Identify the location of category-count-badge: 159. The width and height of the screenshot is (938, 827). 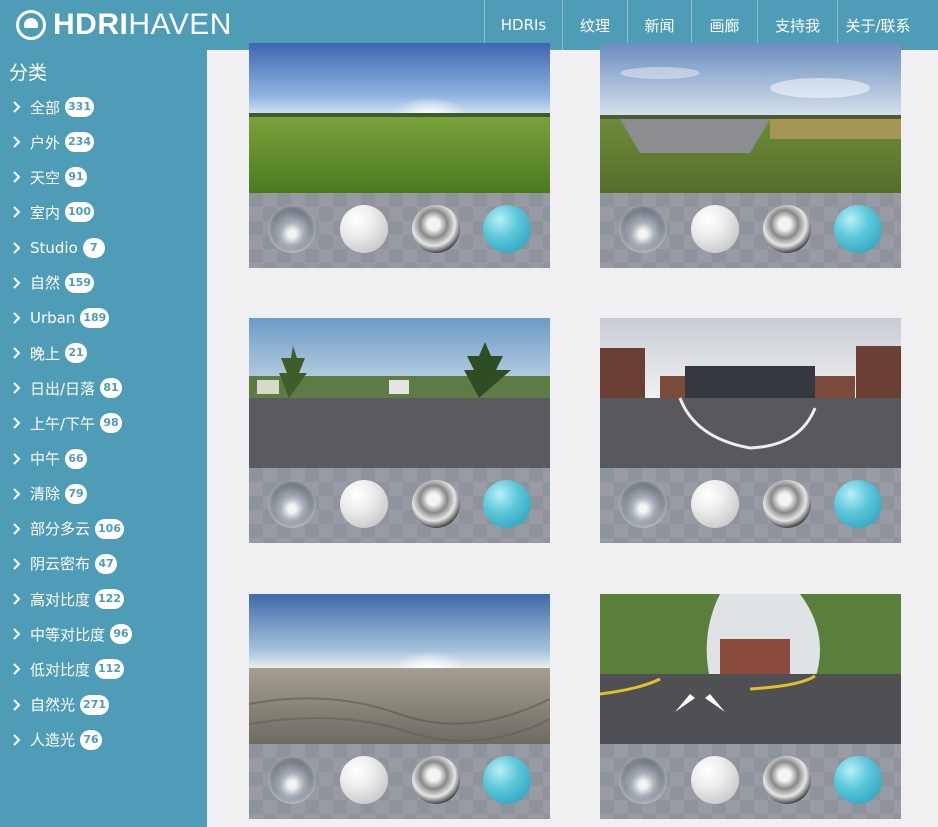
(79, 282).